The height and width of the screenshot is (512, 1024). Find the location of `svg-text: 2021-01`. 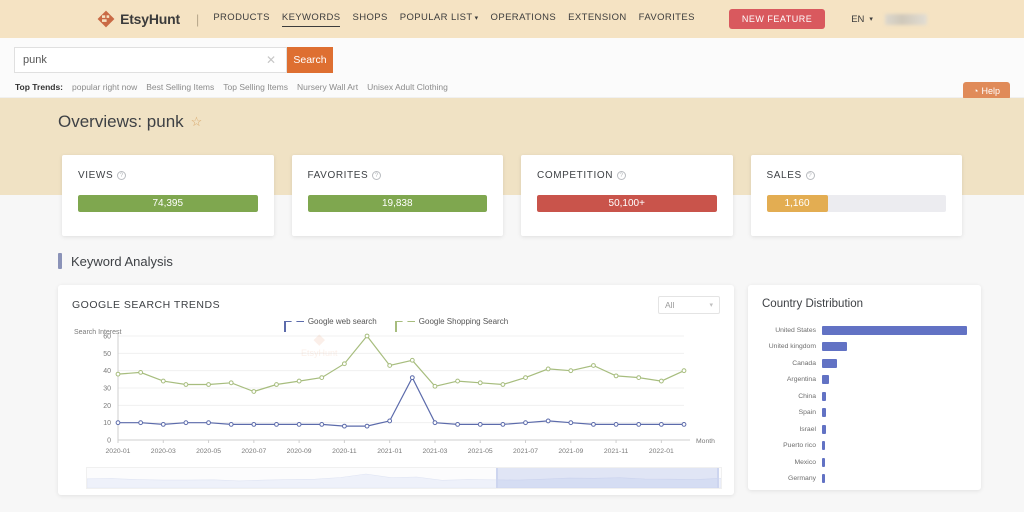

svg-text: 2021-01 is located at coordinates (389, 451).